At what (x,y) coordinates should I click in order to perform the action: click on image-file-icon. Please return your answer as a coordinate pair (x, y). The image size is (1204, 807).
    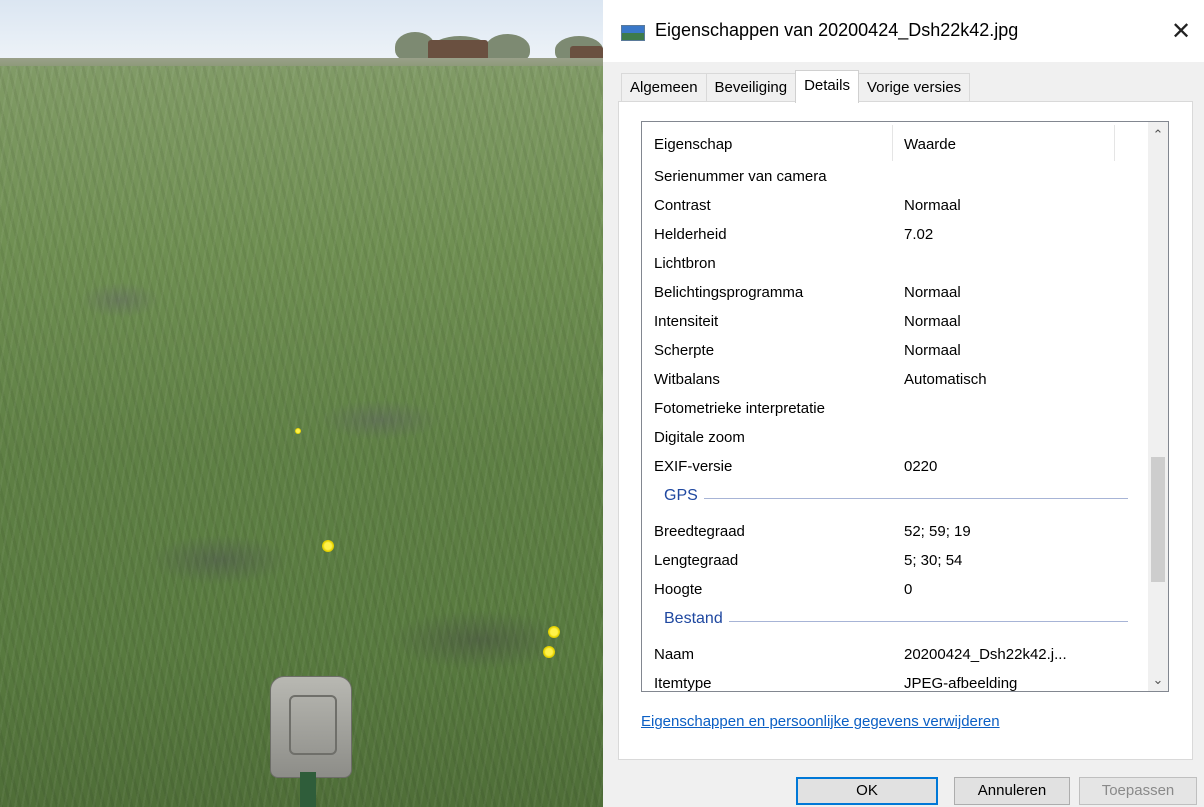
    Looking at the image, I should click on (633, 33).